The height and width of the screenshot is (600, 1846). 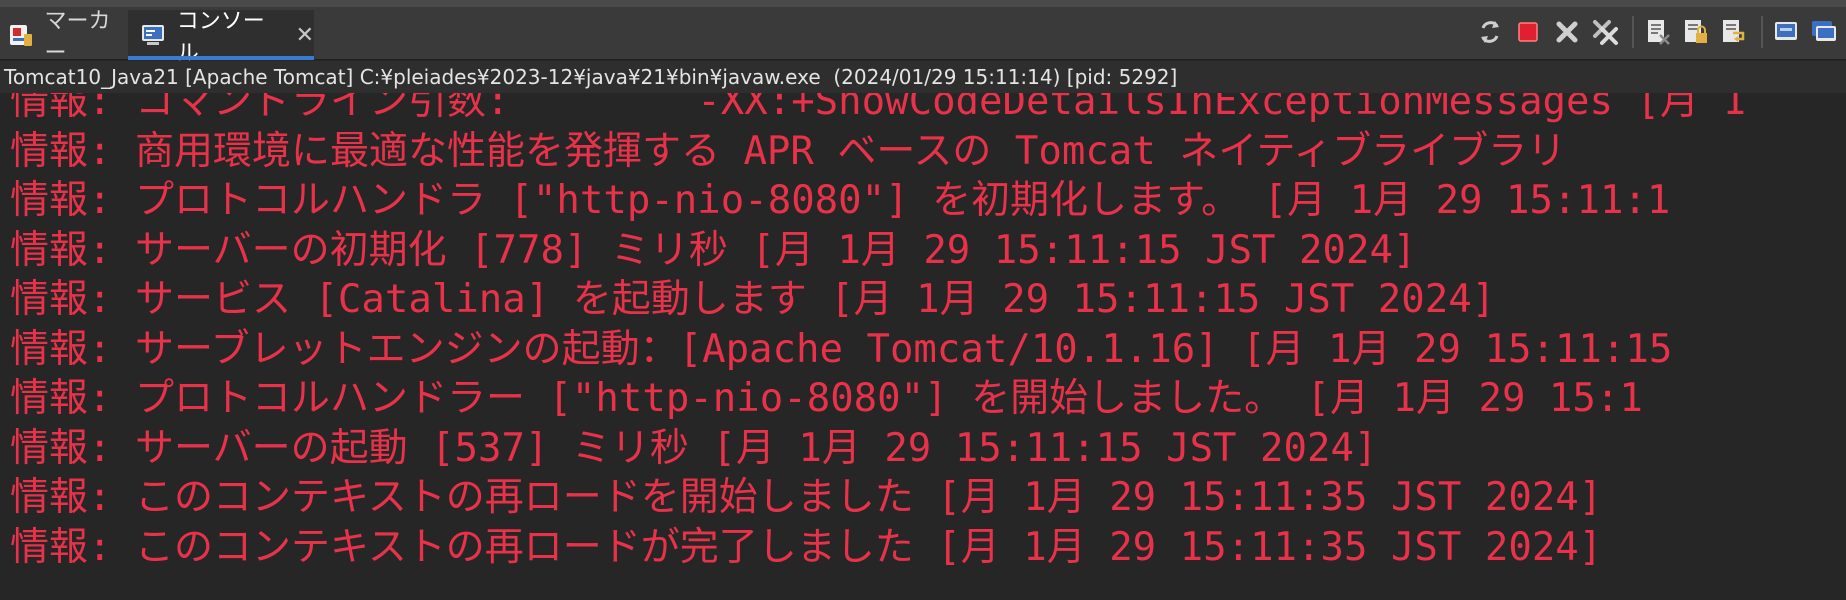 I want to click on tab-console: コンソール ✕, so click(x=221, y=37).